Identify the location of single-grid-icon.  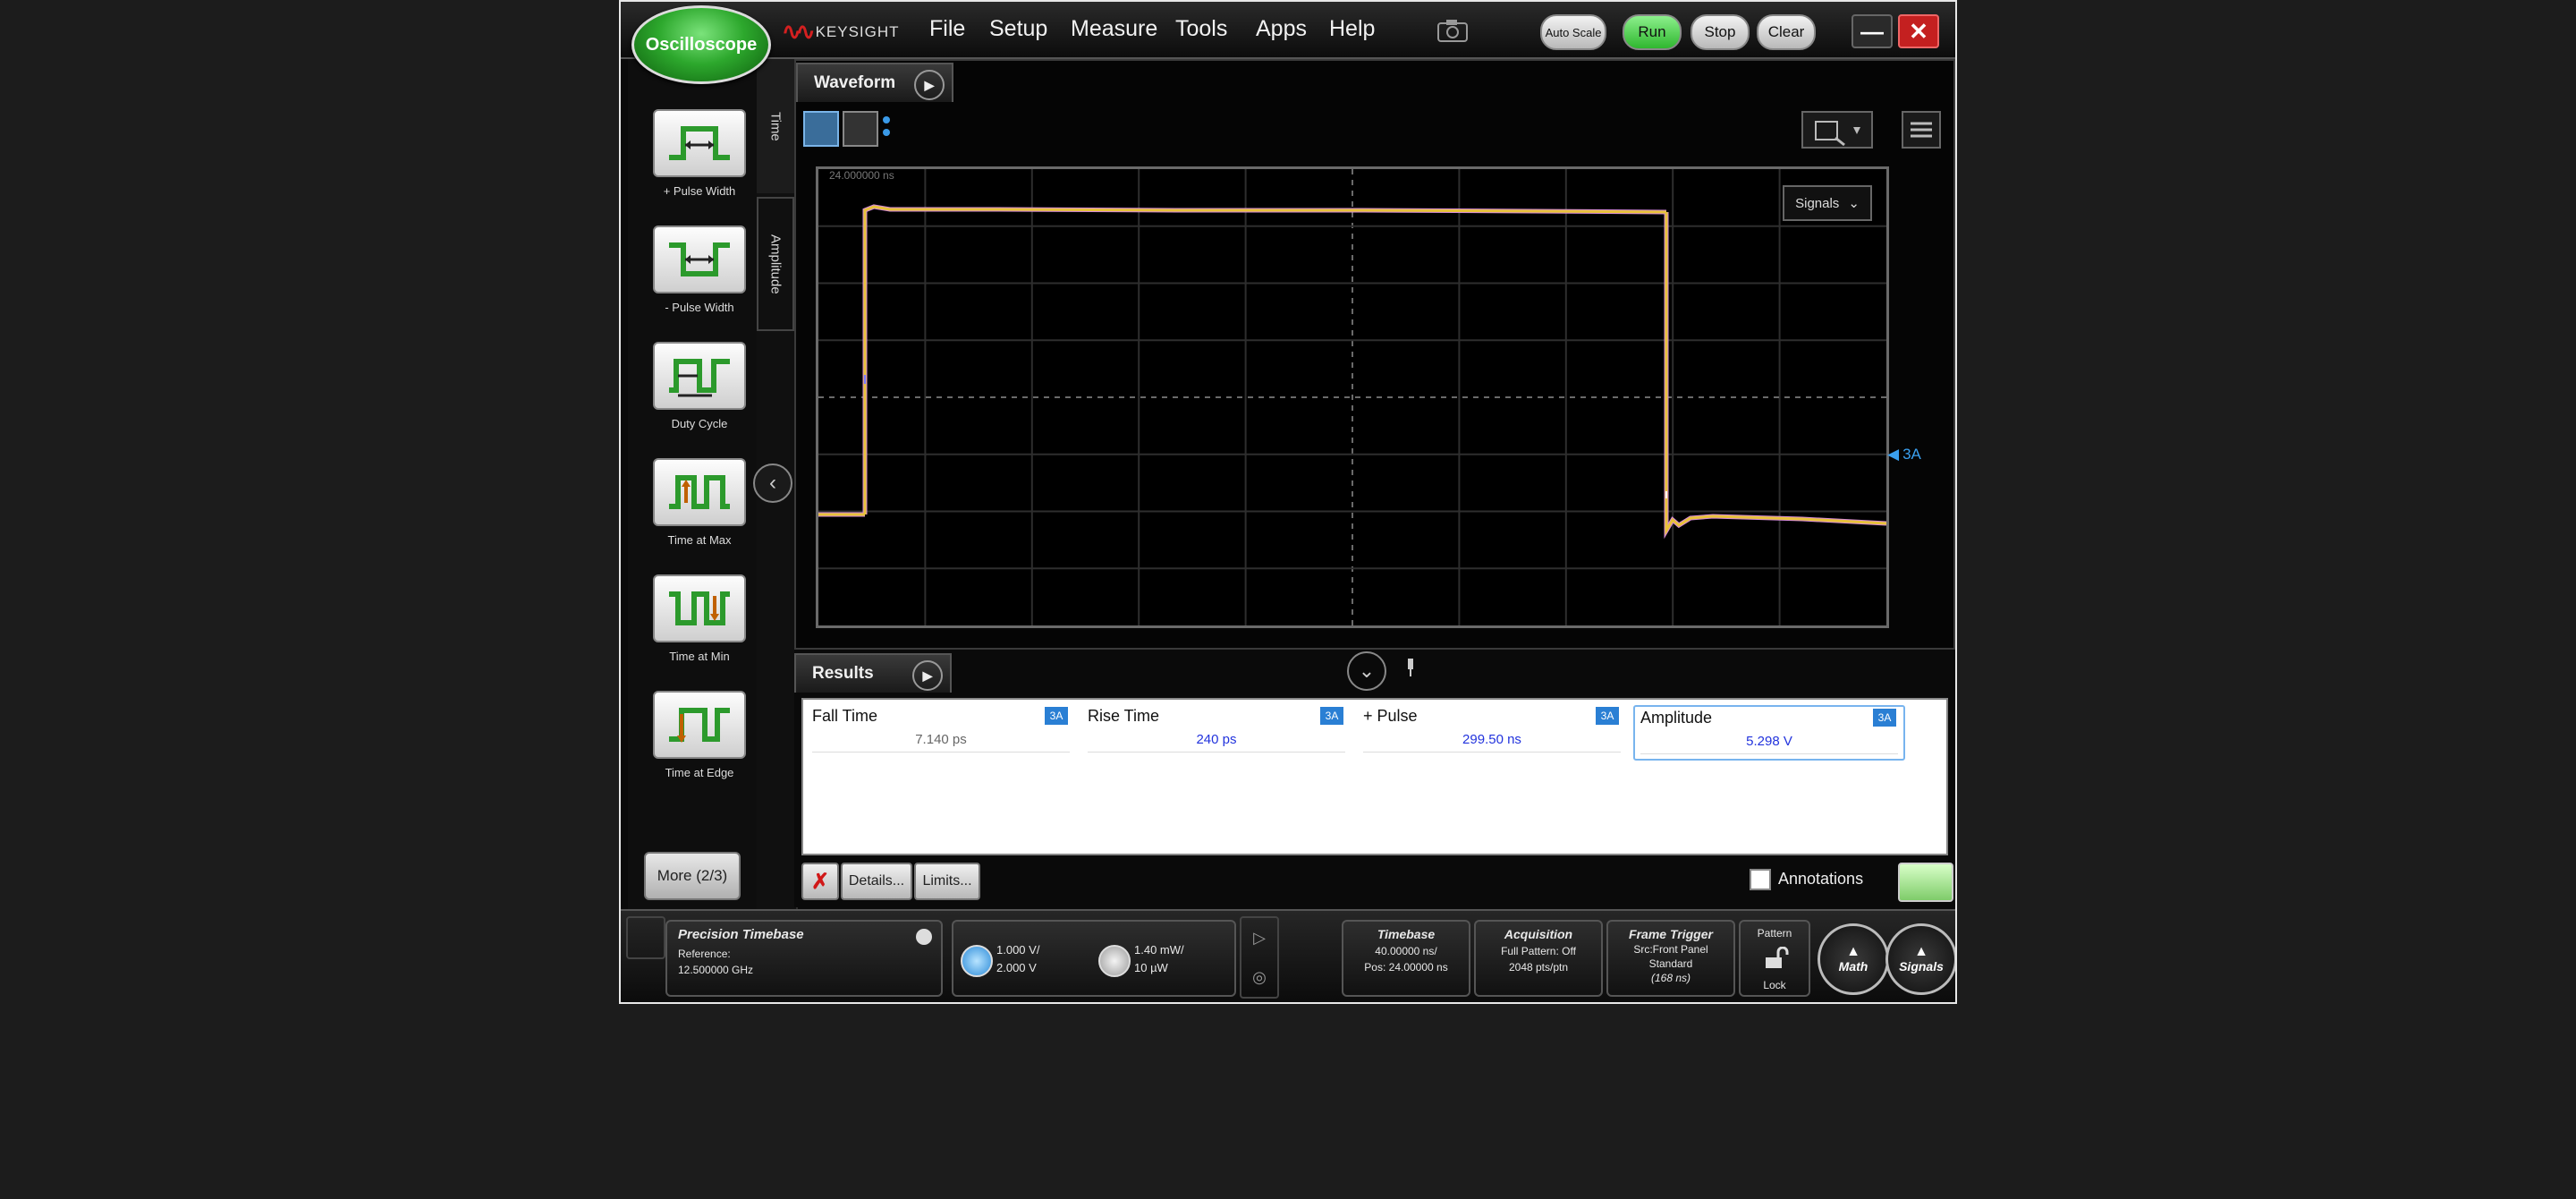
(821, 129).